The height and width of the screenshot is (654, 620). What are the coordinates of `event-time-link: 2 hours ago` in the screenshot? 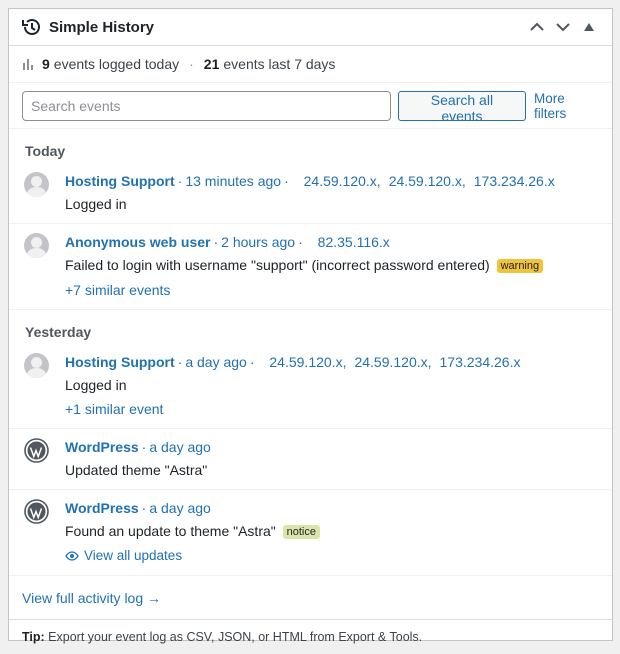 It's located at (258, 242).